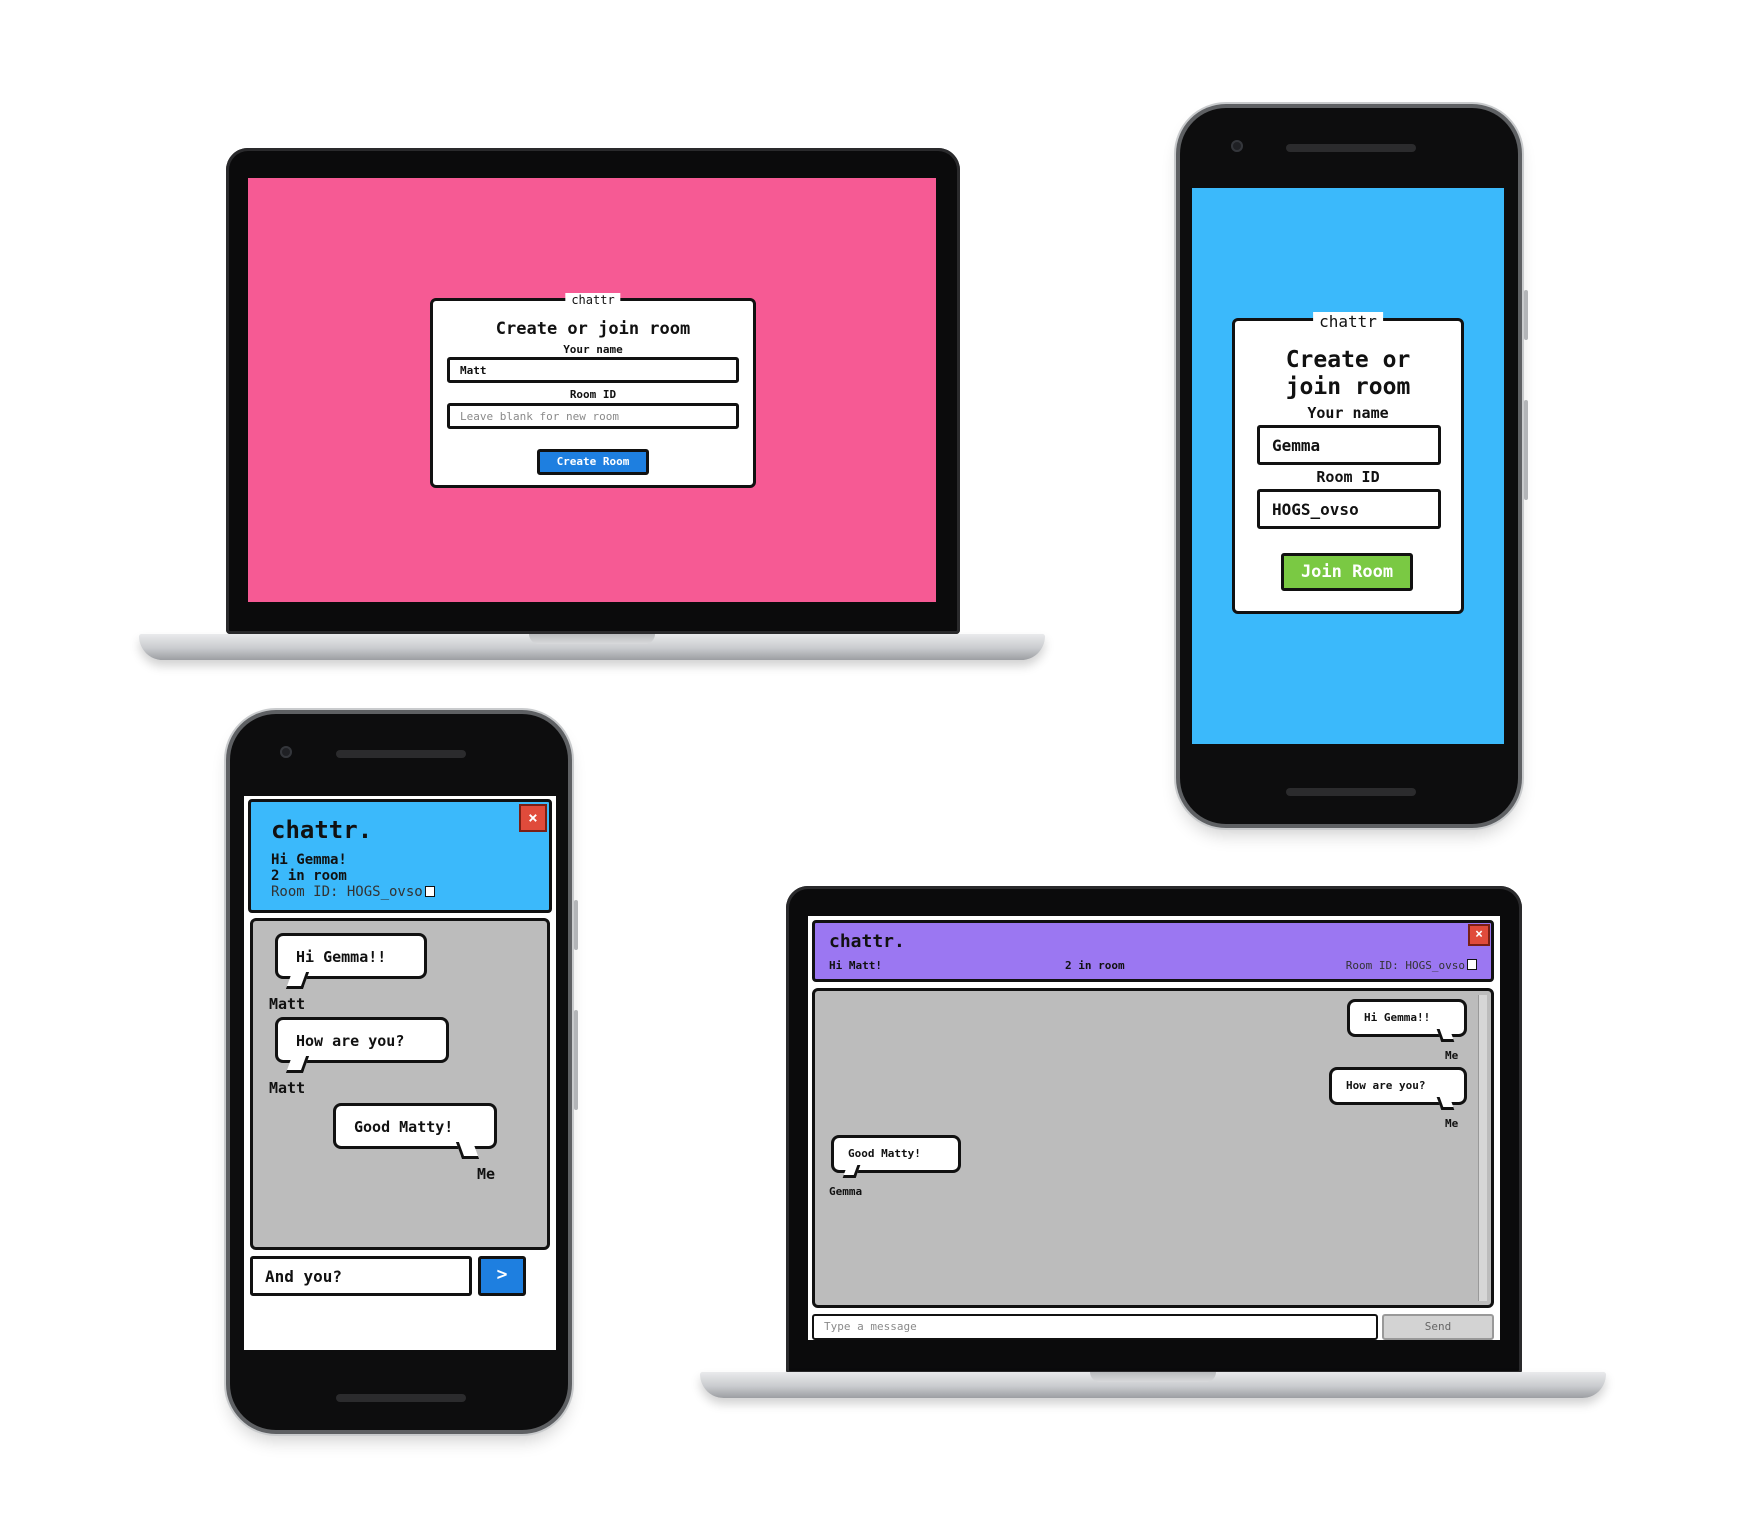 The image size is (1744, 1533). I want to click on name-input: Gemma, so click(1349, 445).